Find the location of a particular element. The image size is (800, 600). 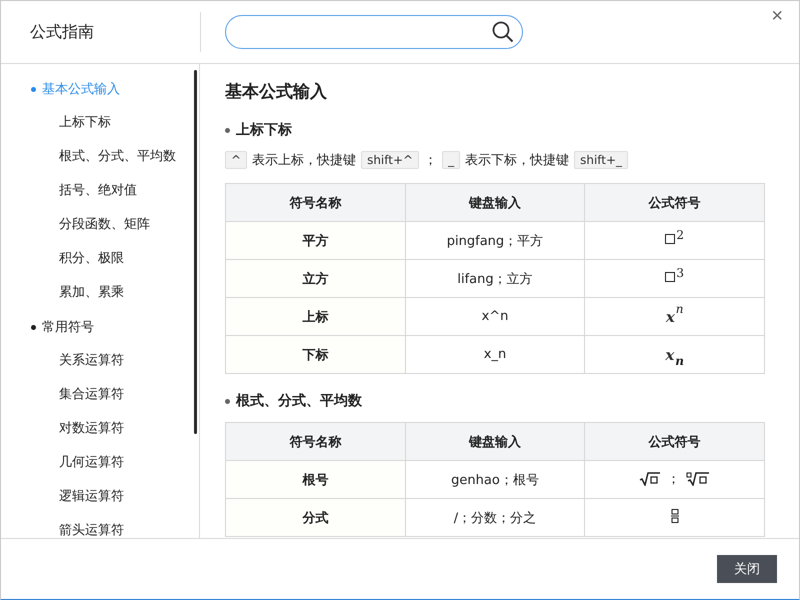

table-cell: x^n is located at coordinates (495, 317).